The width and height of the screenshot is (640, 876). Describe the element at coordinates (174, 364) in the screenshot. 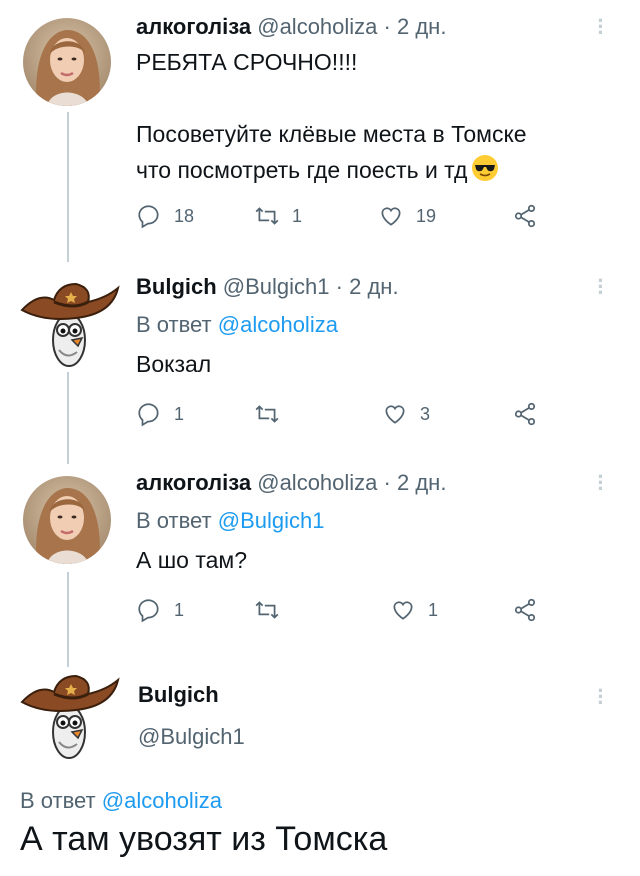

I see `tweet-text: Вокзал` at that location.